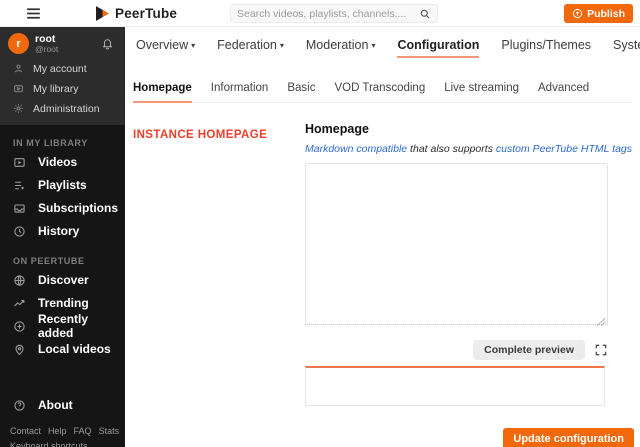  I want to click on upload-icon, so click(577, 13).